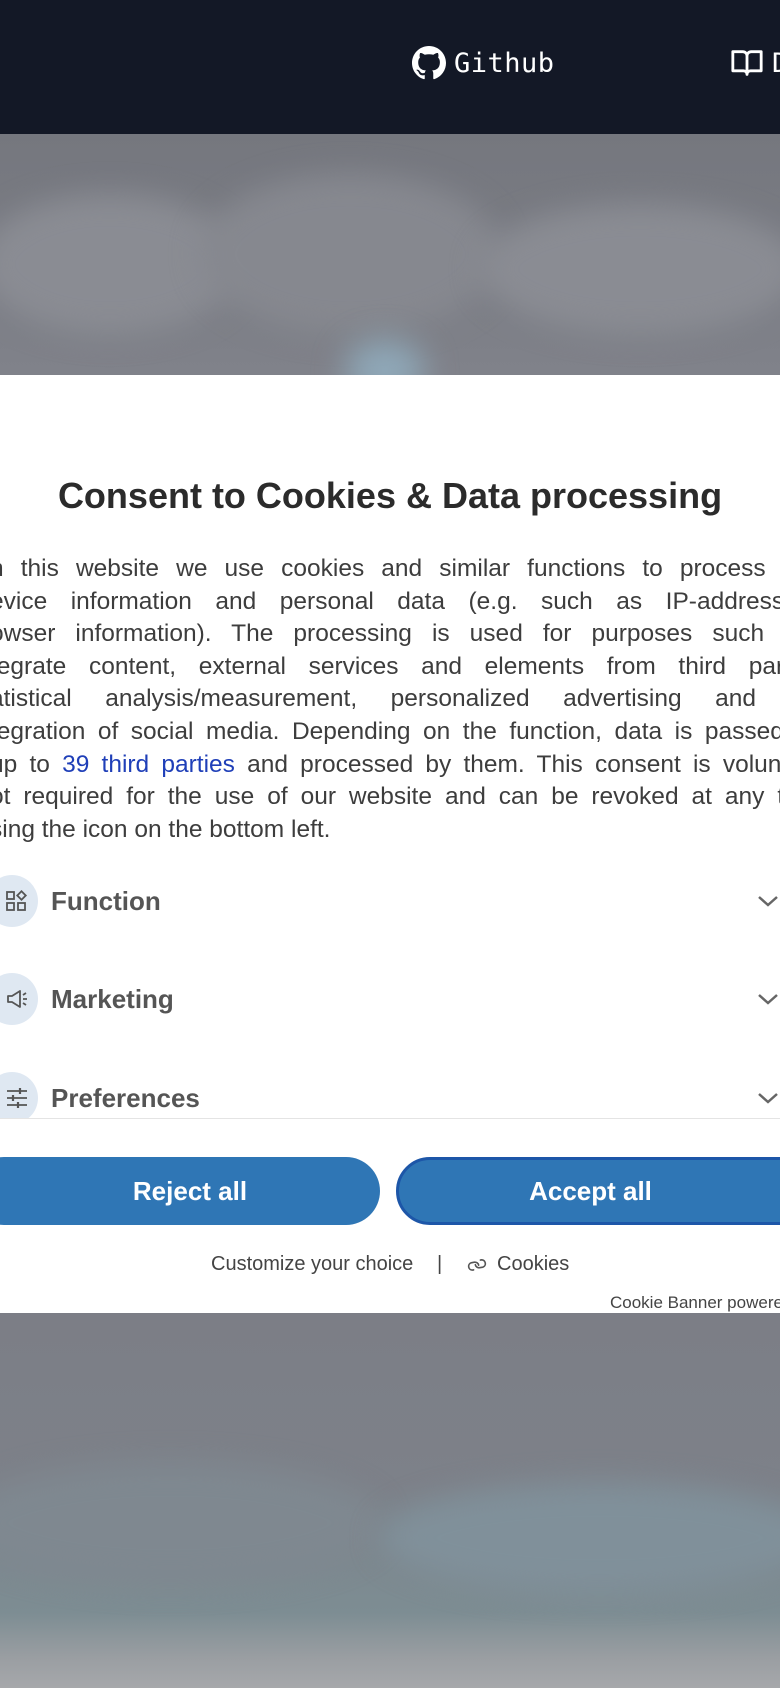 The height and width of the screenshot is (1688, 780). I want to click on cookies-link: Cookies, so click(518, 1264).